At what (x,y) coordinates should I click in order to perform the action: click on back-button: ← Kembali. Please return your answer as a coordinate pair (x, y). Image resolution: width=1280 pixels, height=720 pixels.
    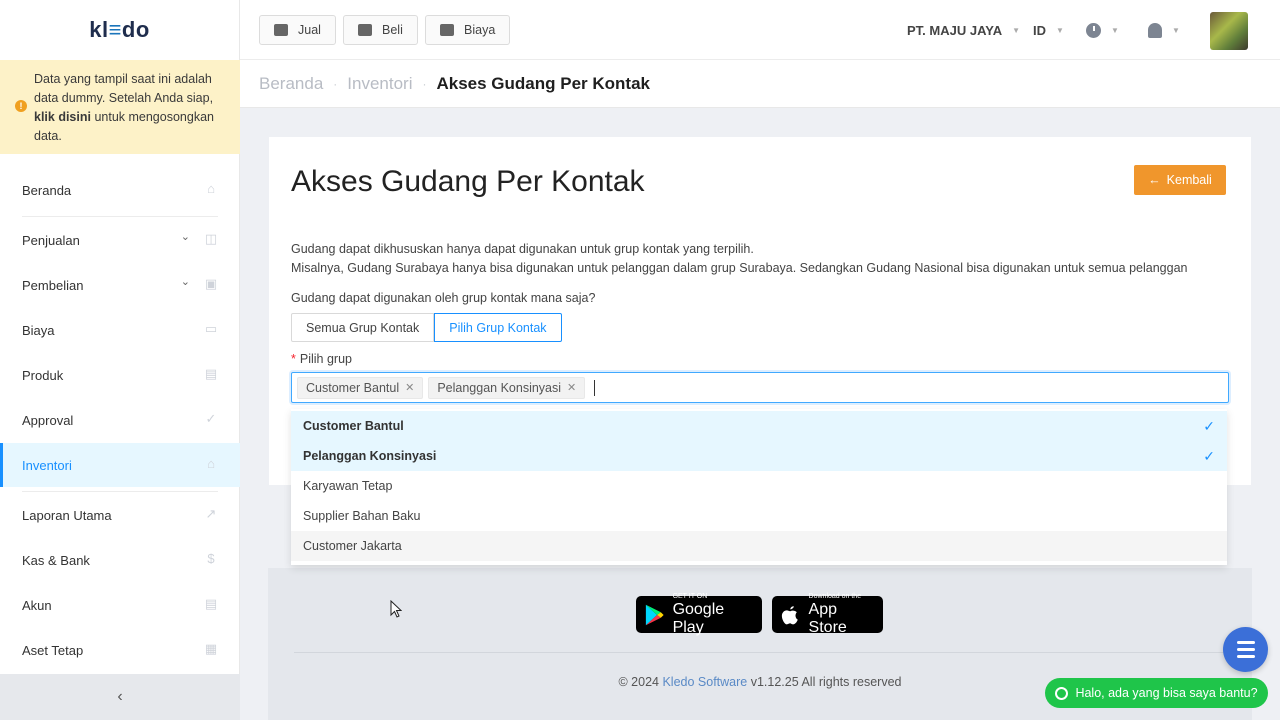
    Looking at the image, I should click on (1180, 180).